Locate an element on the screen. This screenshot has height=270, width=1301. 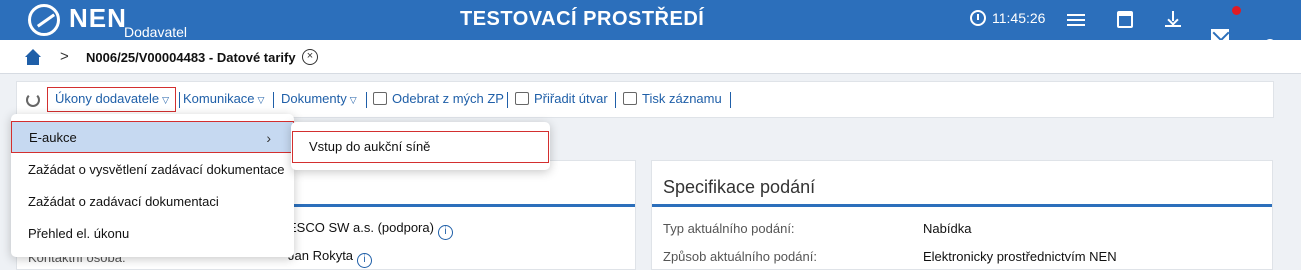
calendar-icon is located at coordinates (1125, 19).